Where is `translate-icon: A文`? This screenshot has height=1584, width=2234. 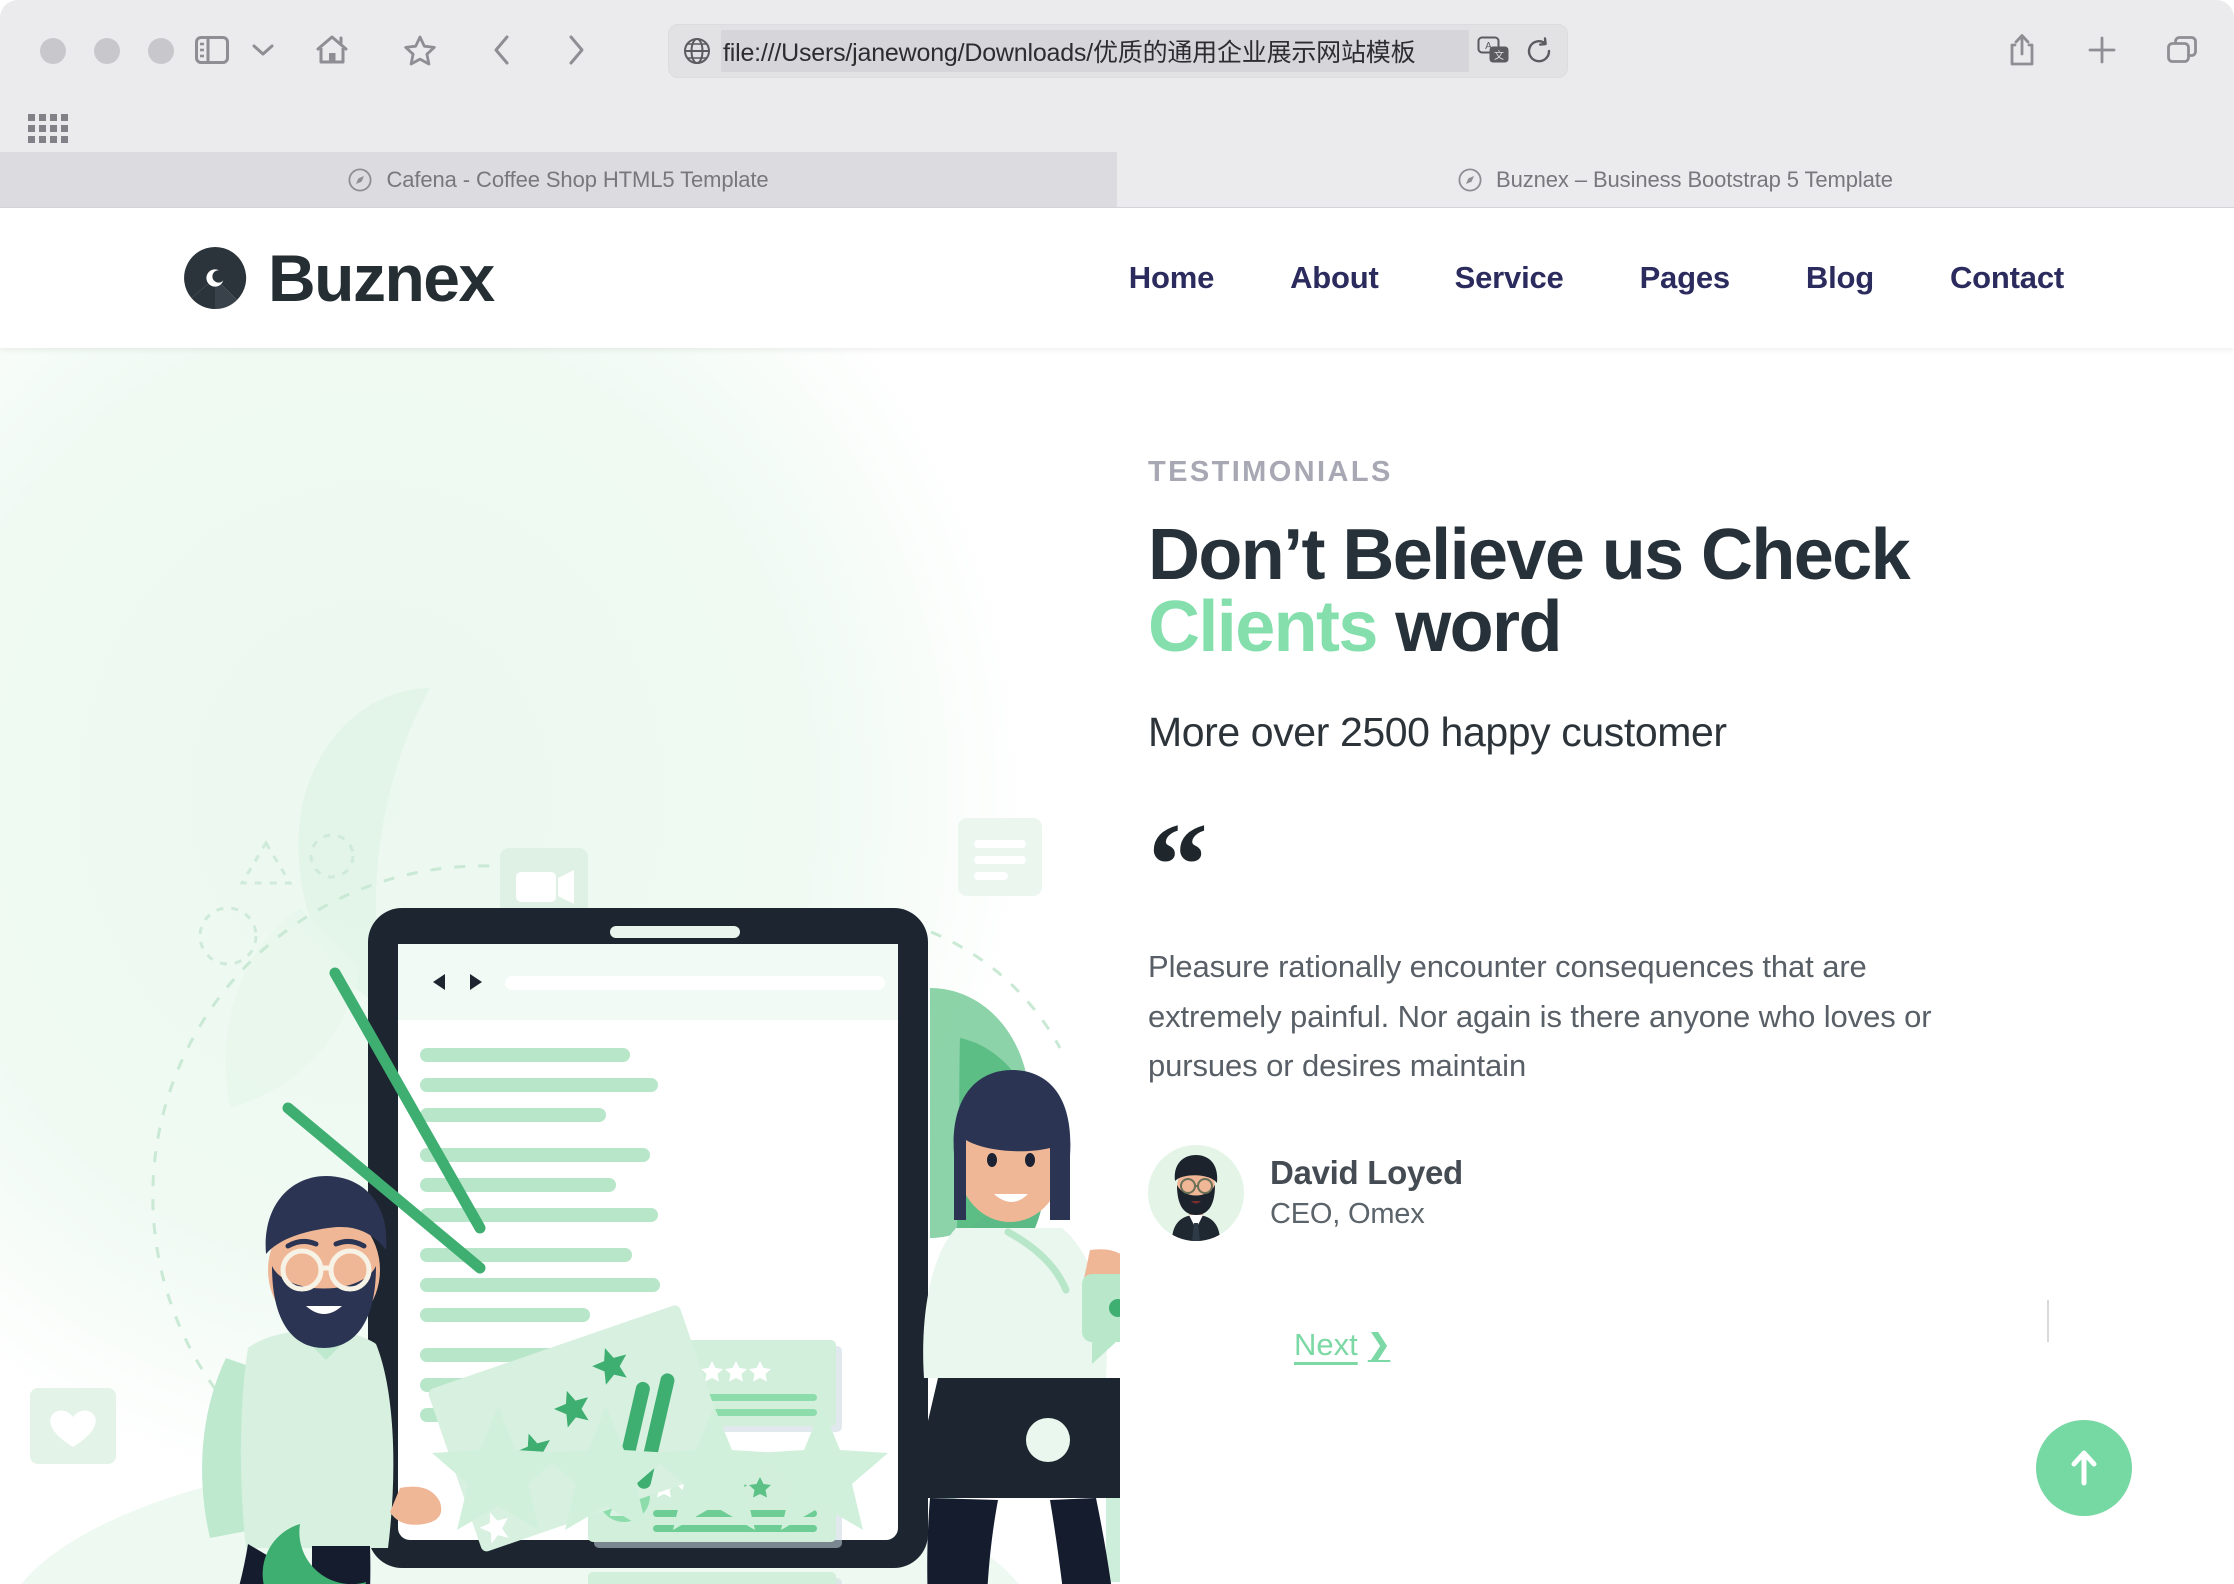 translate-icon: A文 is located at coordinates (1494, 51).